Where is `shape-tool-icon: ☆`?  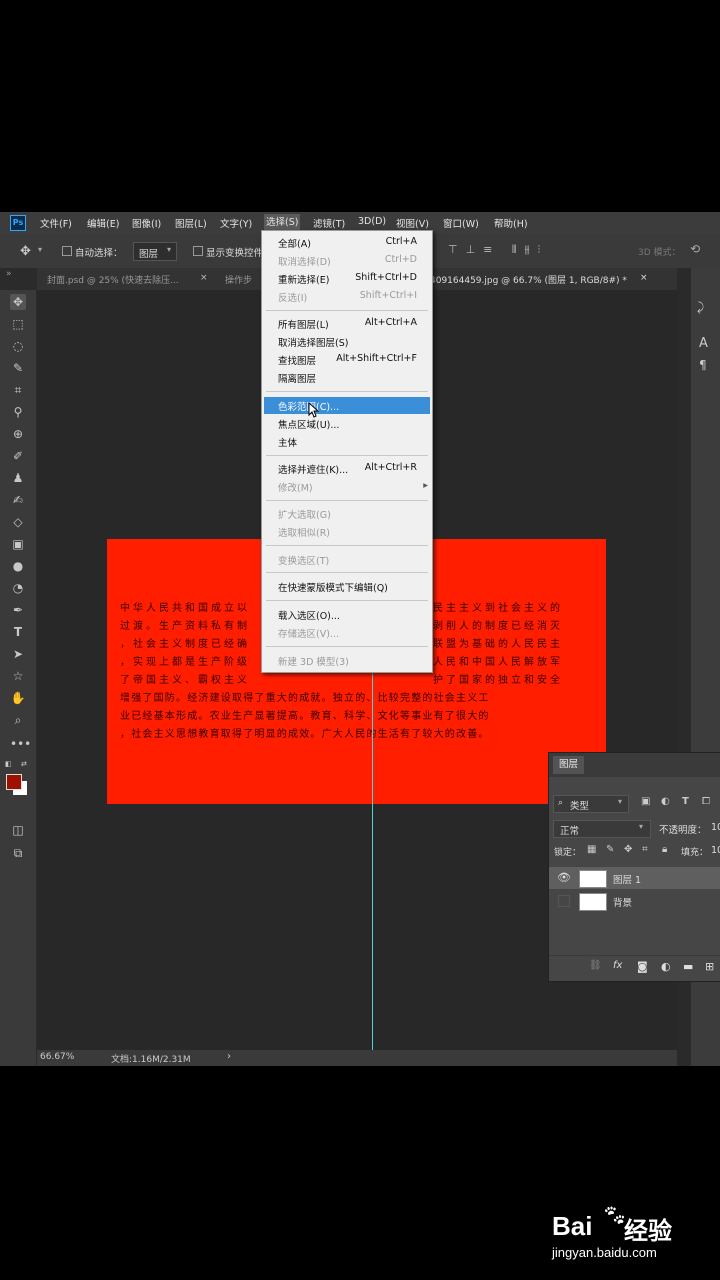
shape-tool-icon: ☆ is located at coordinates (18, 676).